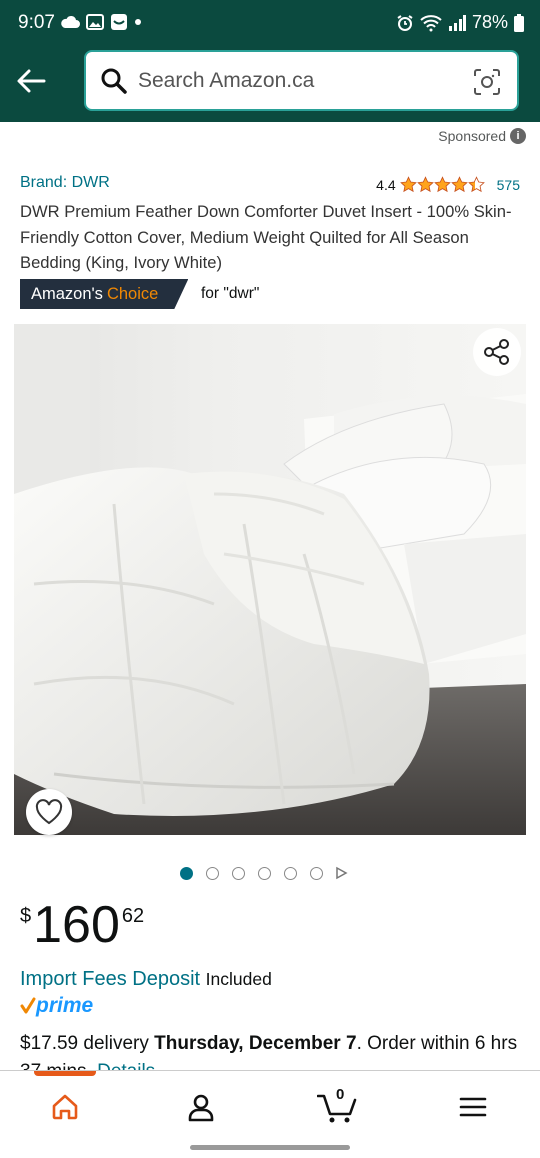  What do you see at coordinates (487, 82) in the screenshot?
I see `camera-search-icon` at bounding box center [487, 82].